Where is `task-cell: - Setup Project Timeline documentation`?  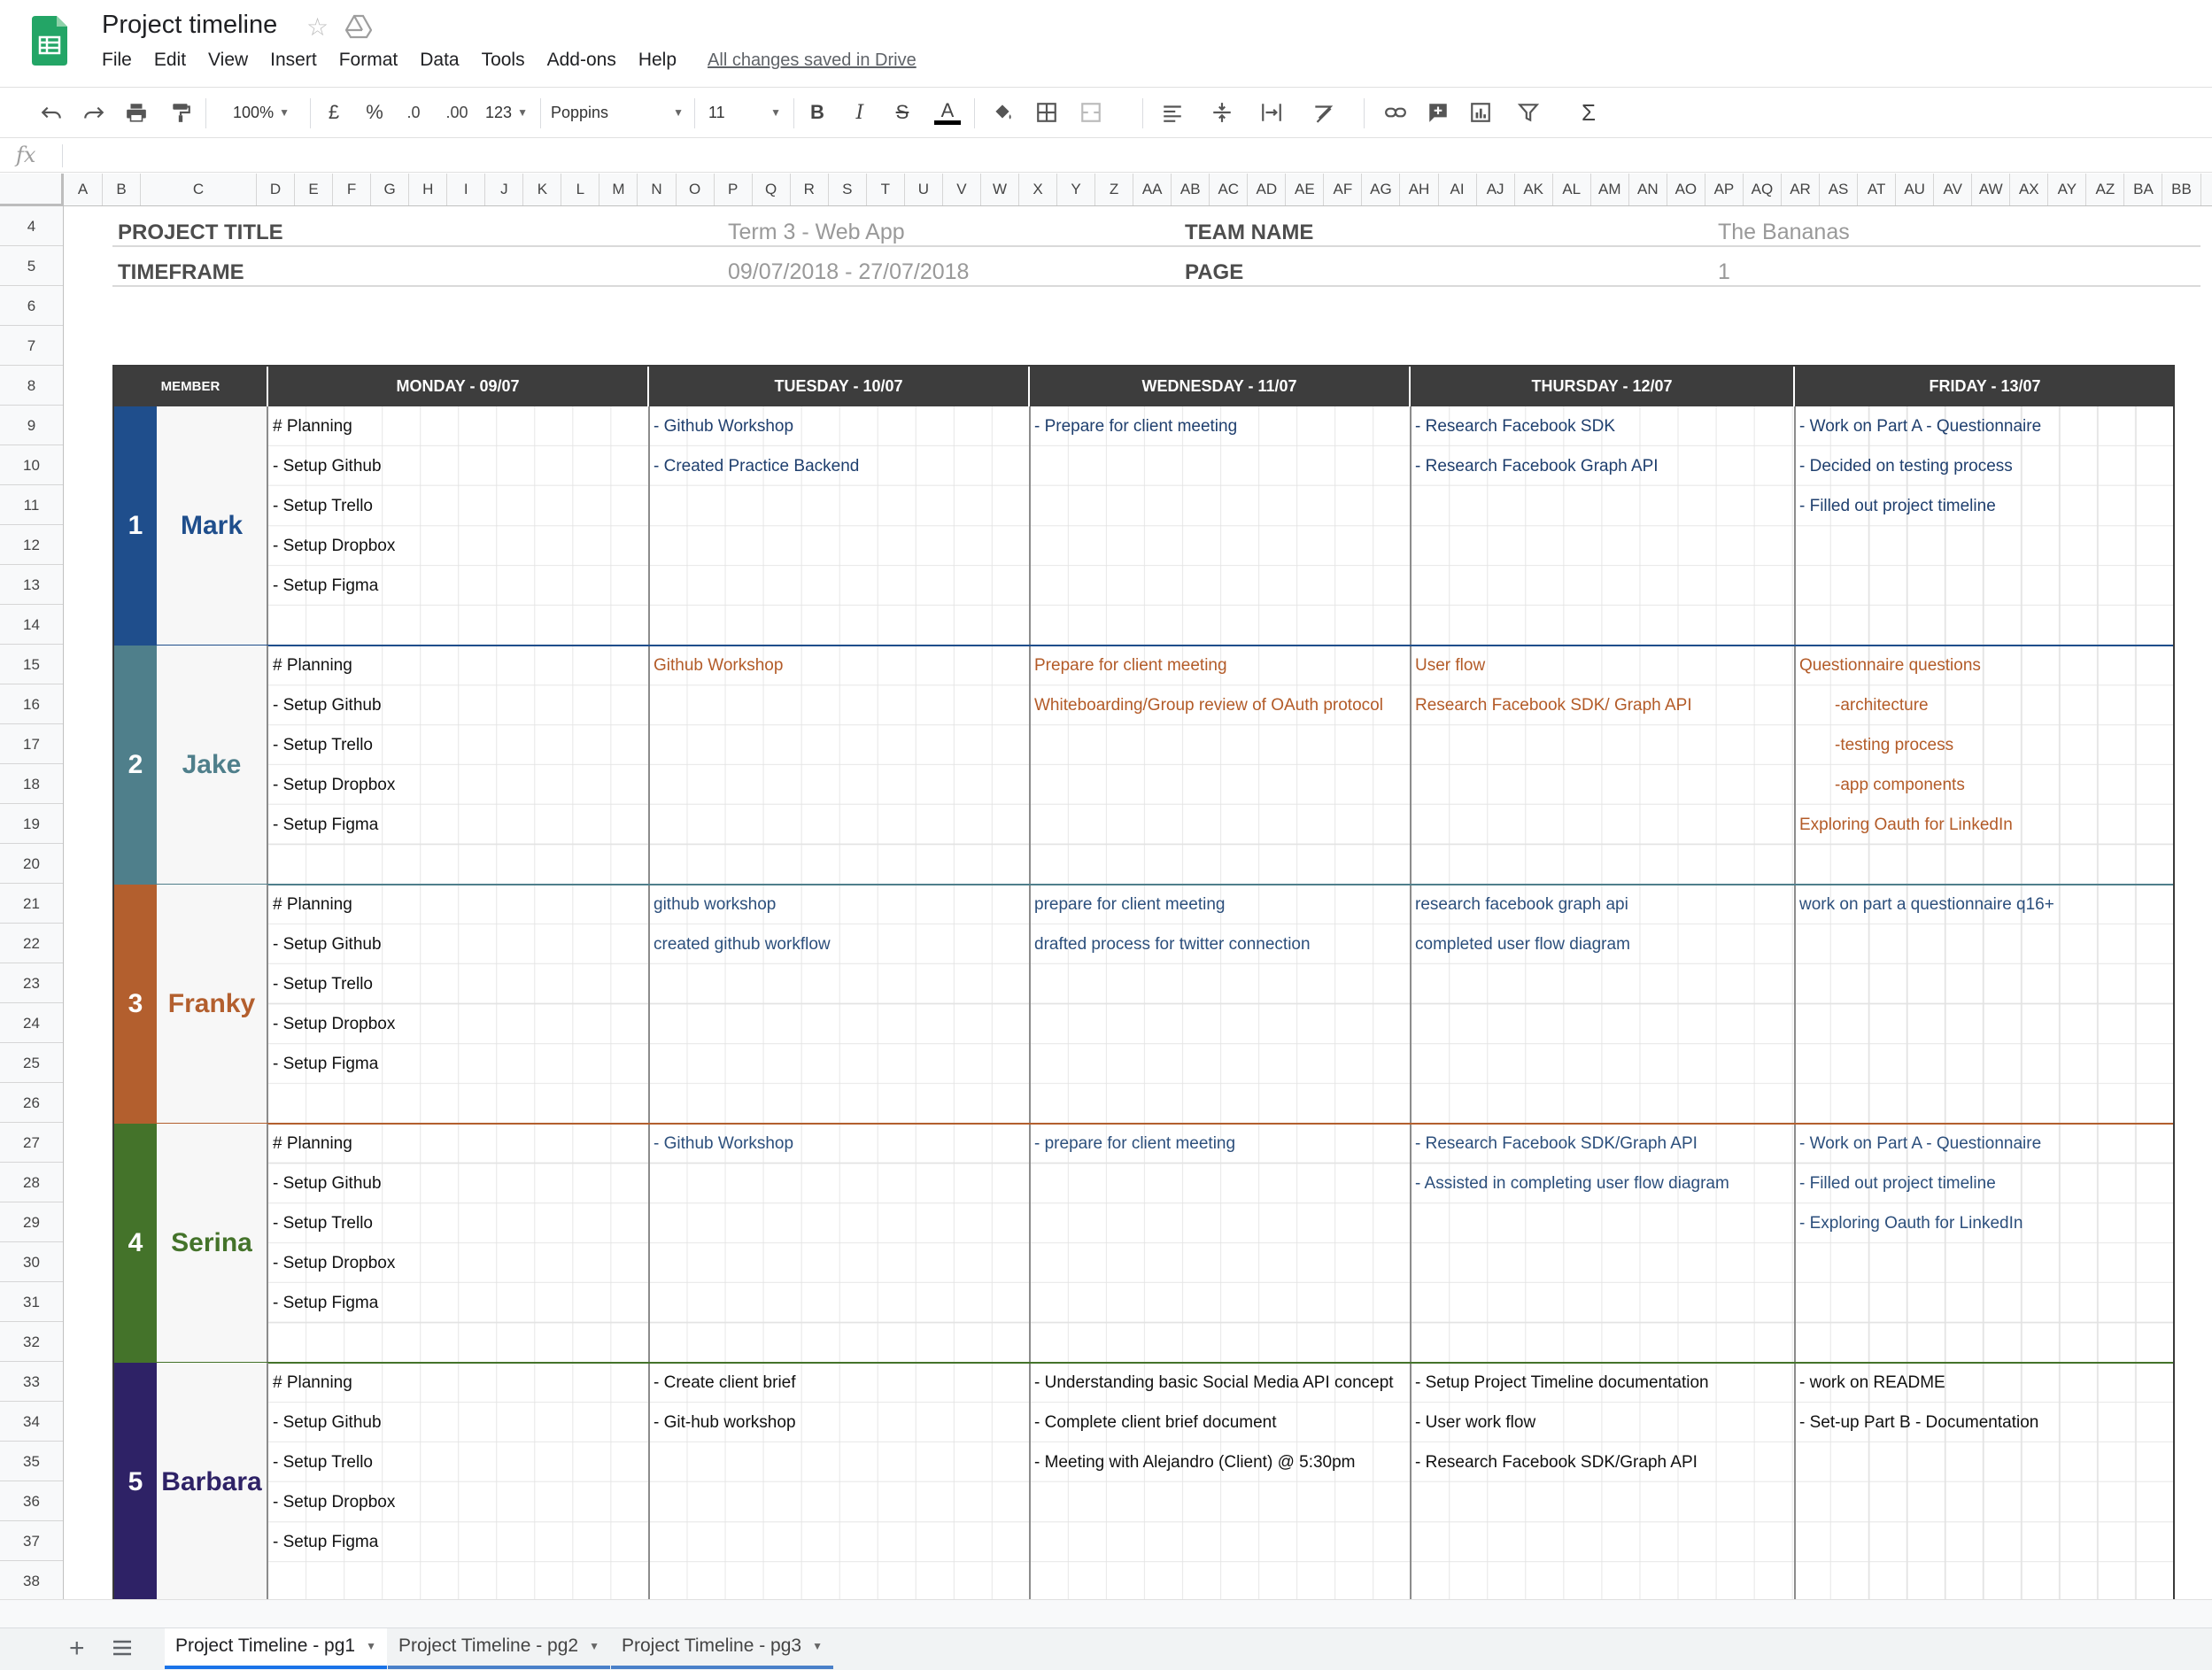 task-cell: - Setup Project Timeline documentation is located at coordinates (1603, 1383).